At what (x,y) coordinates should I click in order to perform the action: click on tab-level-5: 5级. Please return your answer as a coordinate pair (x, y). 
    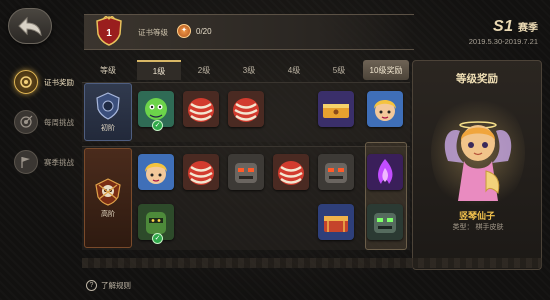
    Looking at the image, I should click on (339, 70).